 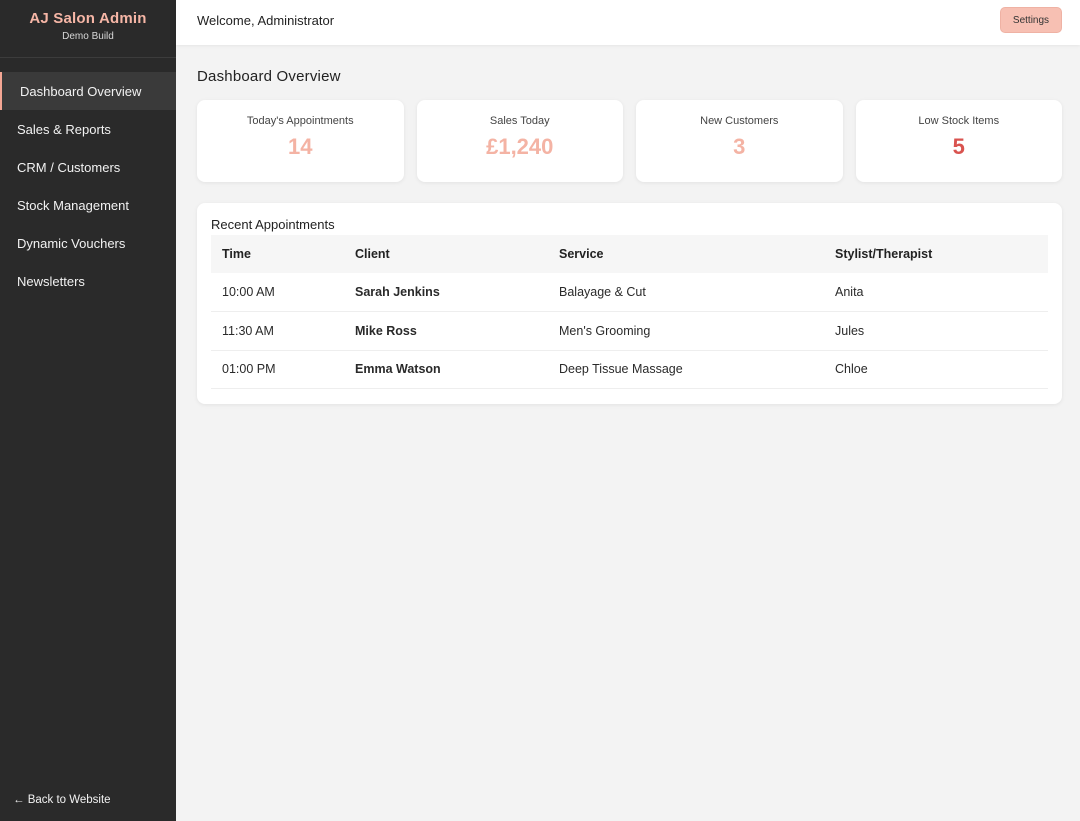 I want to click on column-header-stylist: Stylist/Therapist, so click(x=936, y=254).